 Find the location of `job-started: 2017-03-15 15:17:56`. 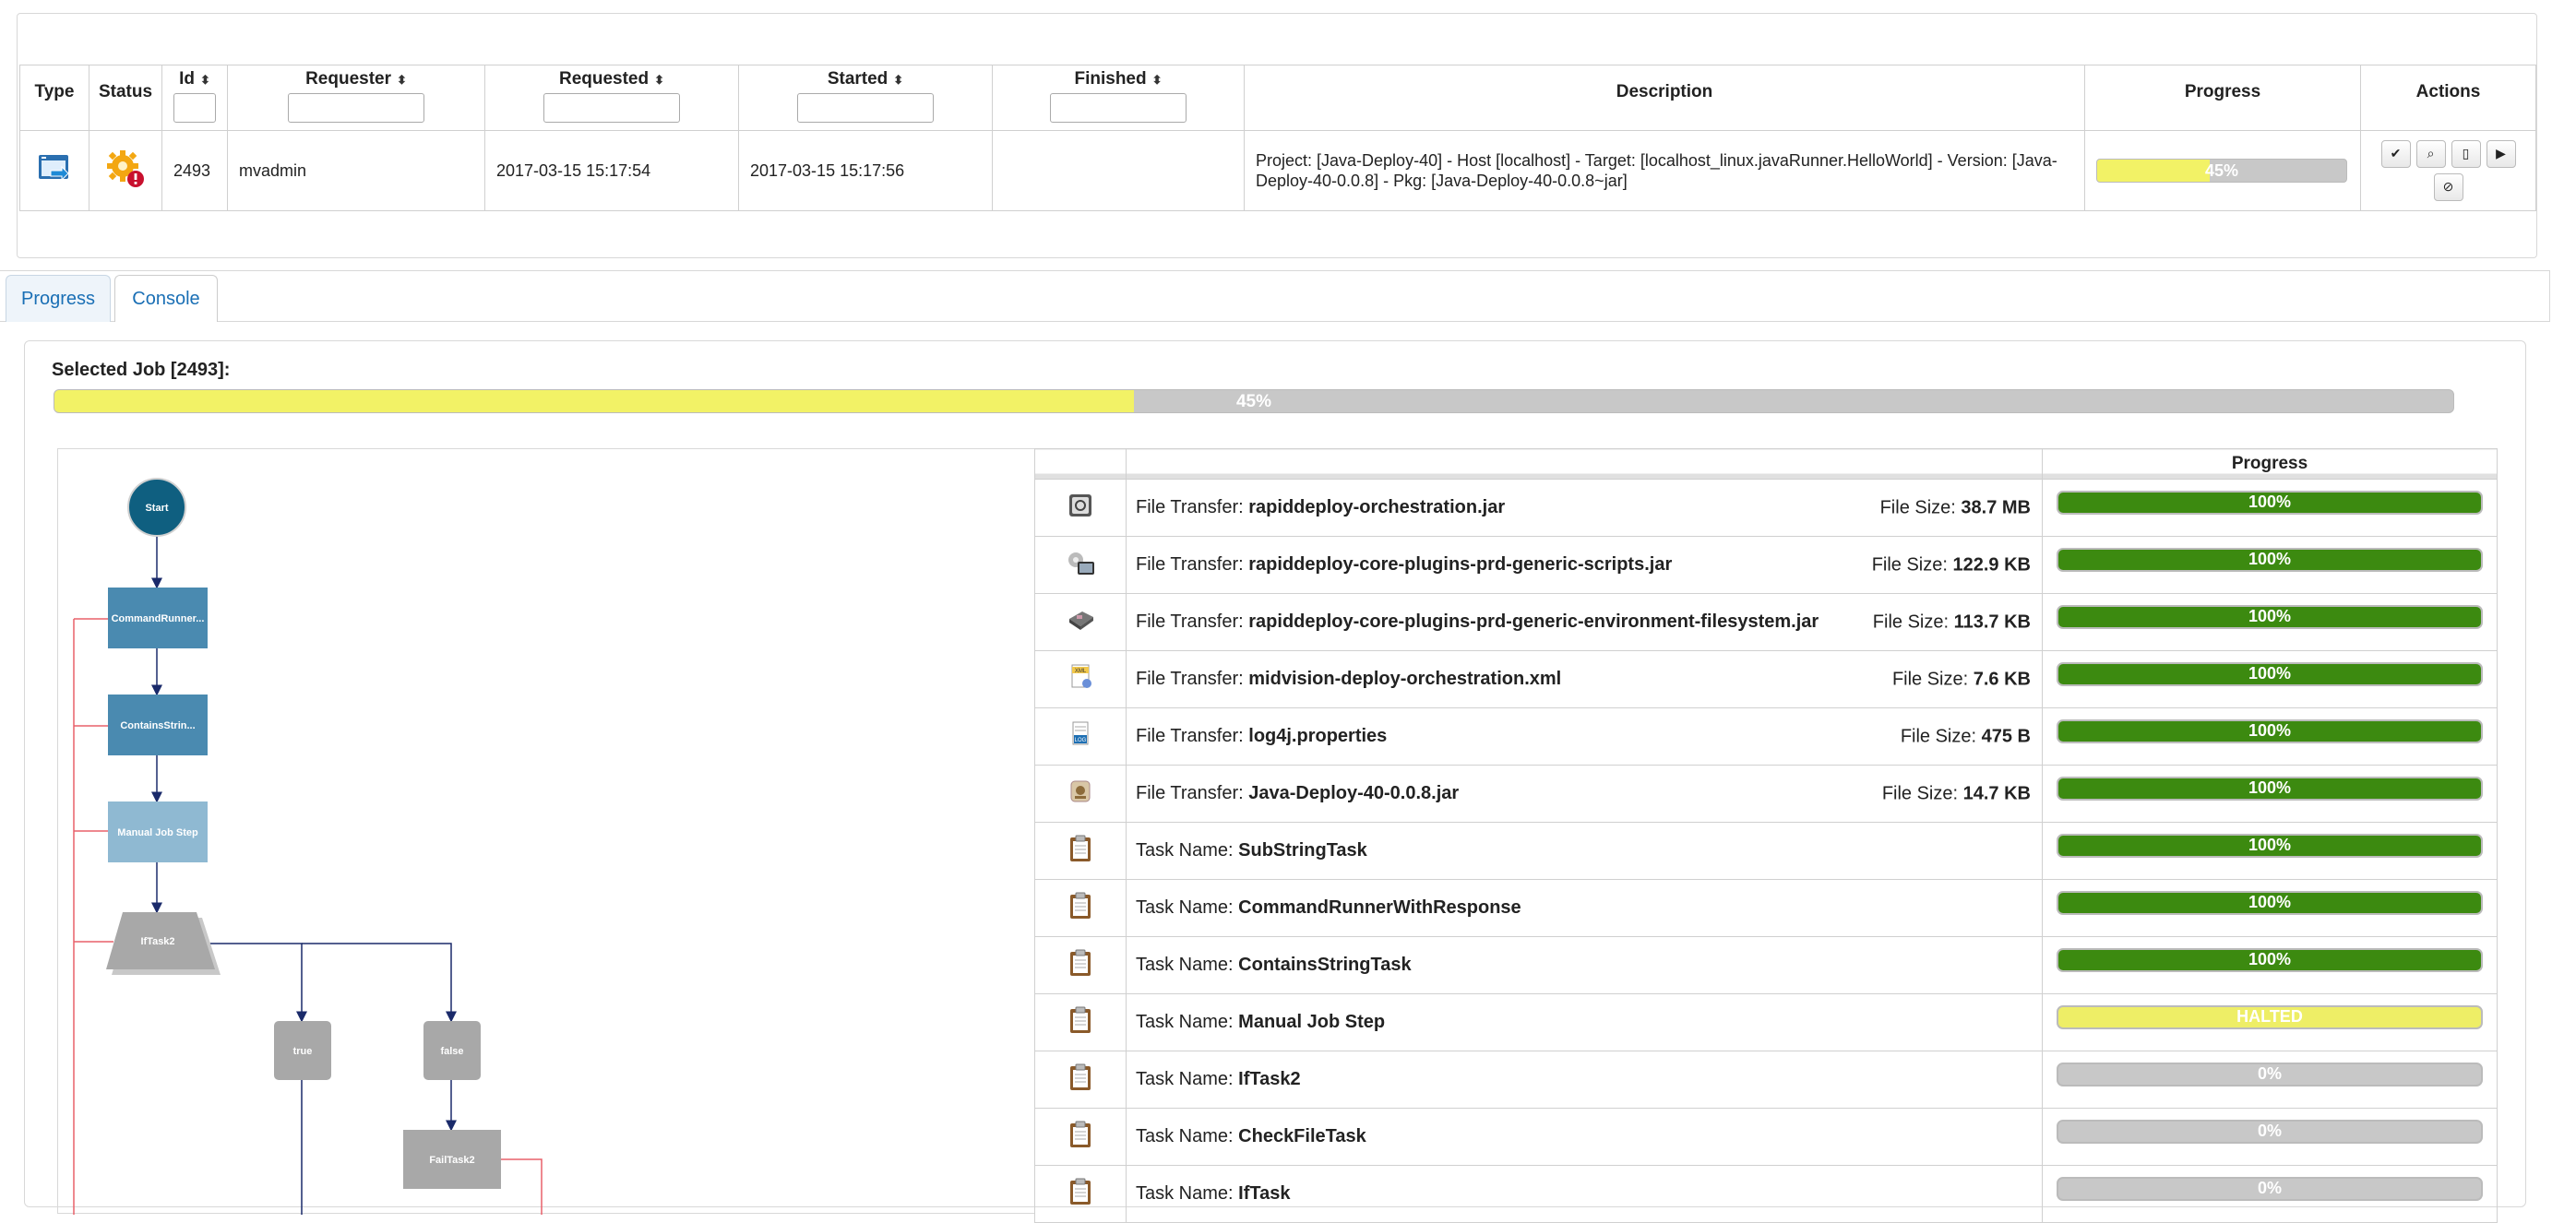

job-started: 2017-03-15 15:17:56 is located at coordinates (866, 170).